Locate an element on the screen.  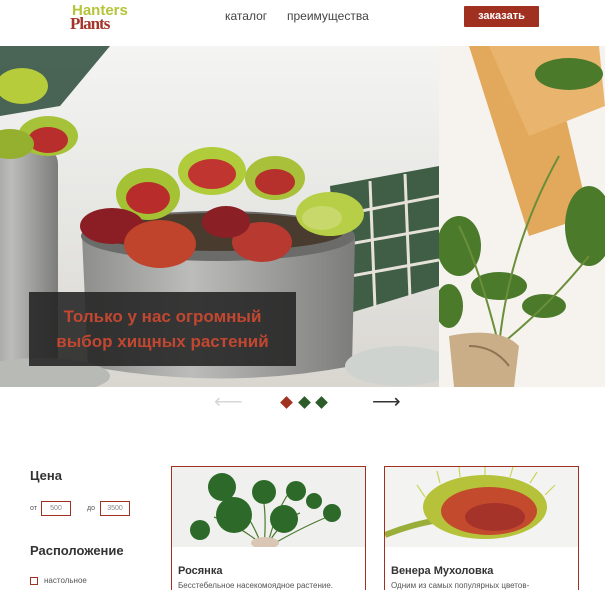
pilea-plant-image is located at coordinates (268, 507).